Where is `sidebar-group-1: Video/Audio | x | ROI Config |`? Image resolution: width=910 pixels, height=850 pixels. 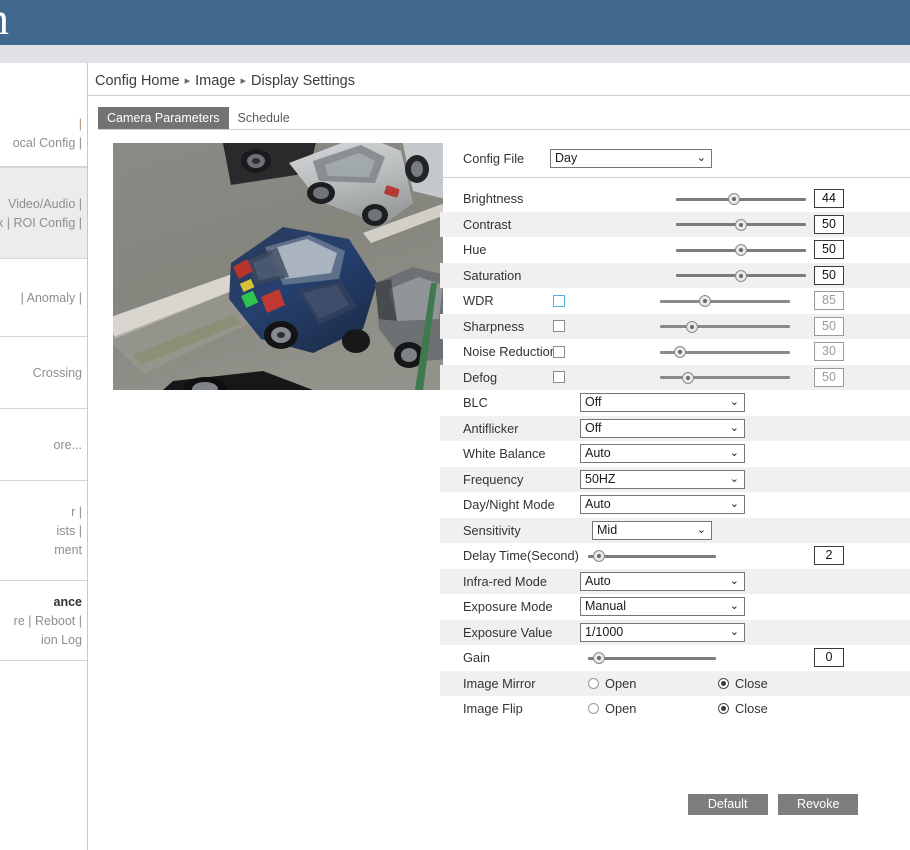 sidebar-group-1: Video/Audio | x | ROI Config | is located at coordinates (43, 213).